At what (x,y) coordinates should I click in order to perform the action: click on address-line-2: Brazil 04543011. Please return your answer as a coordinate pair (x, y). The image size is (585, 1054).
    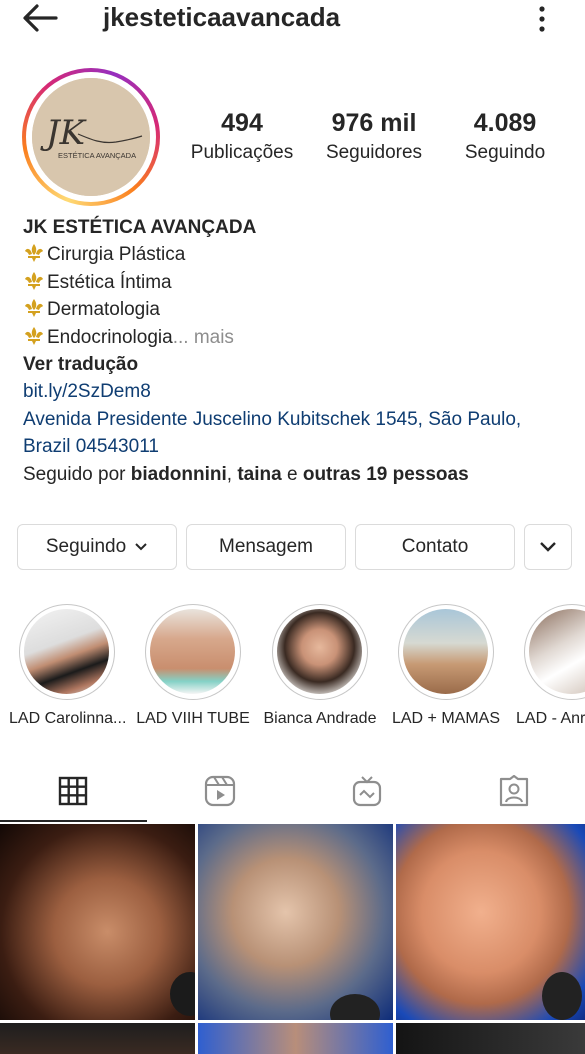
    Looking at the image, I should click on (303, 446).